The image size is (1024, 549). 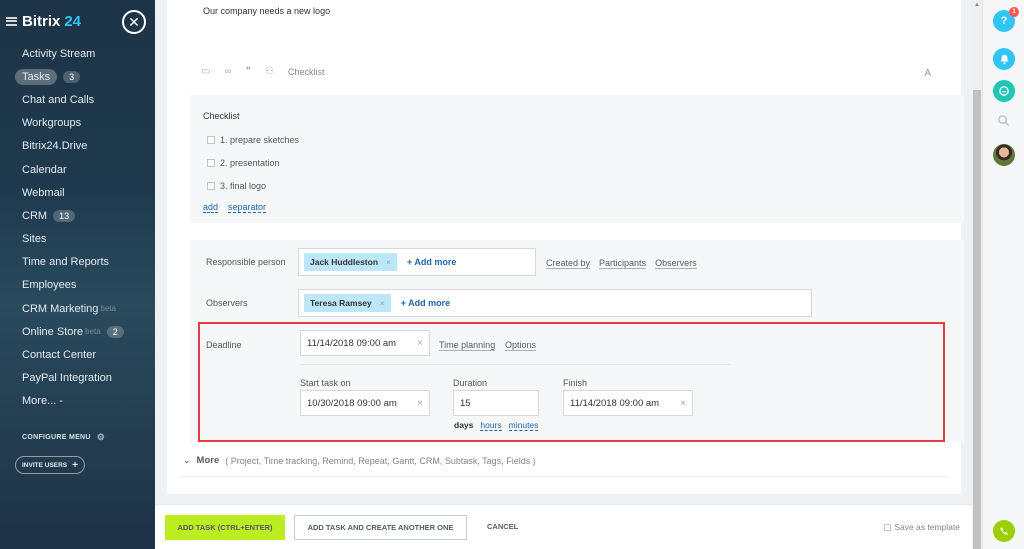 I want to click on sidebar-item-label: Activity Stream, so click(x=59, y=53).